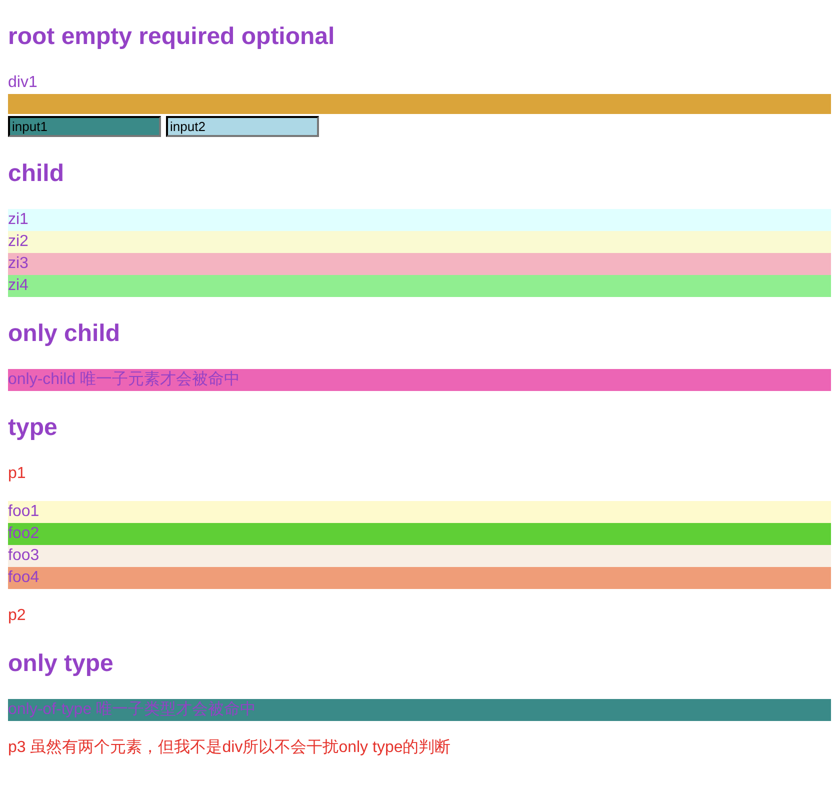  Describe the element at coordinates (17, 616) in the screenshot. I see `paragraph-text: p2` at that location.